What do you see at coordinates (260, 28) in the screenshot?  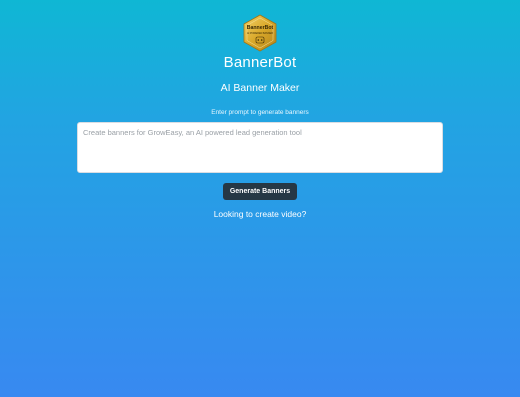 I see `svg-text: BannerBot` at bounding box center [260, 28].